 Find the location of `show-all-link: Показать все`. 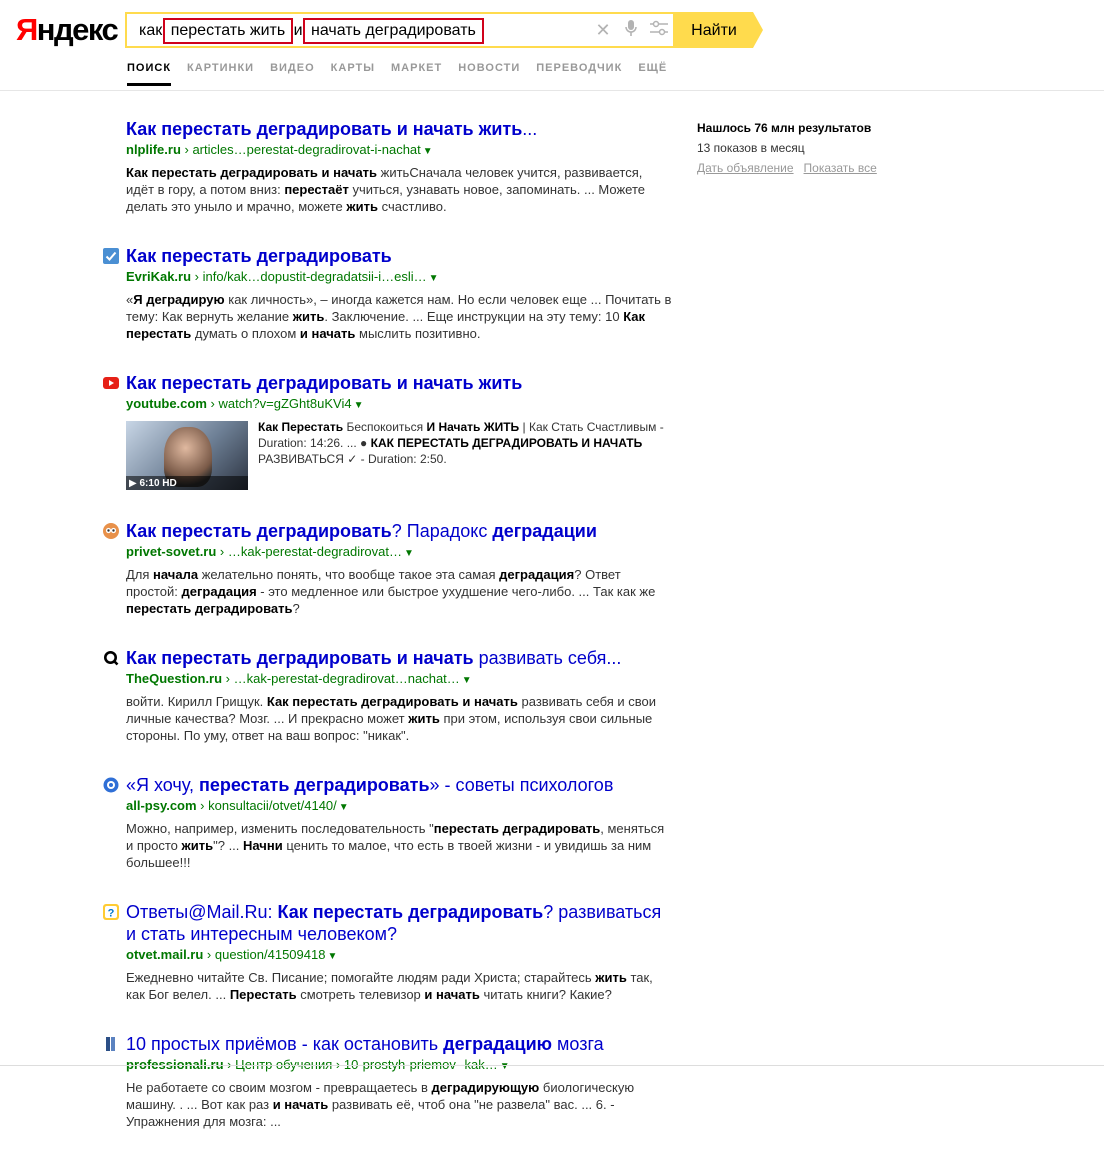

show-all-link: Показать все is located at coordinates (840, 168).